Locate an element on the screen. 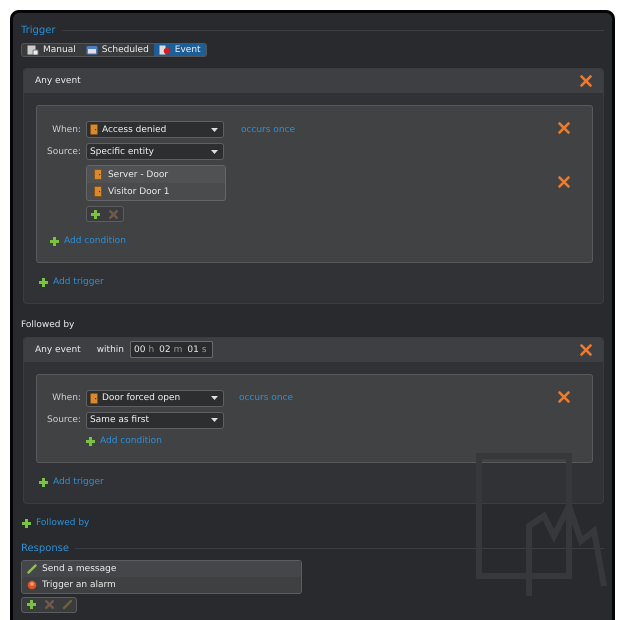 The image size is (621, 620). response-item: Send a message is located at coordinates (161, 568).